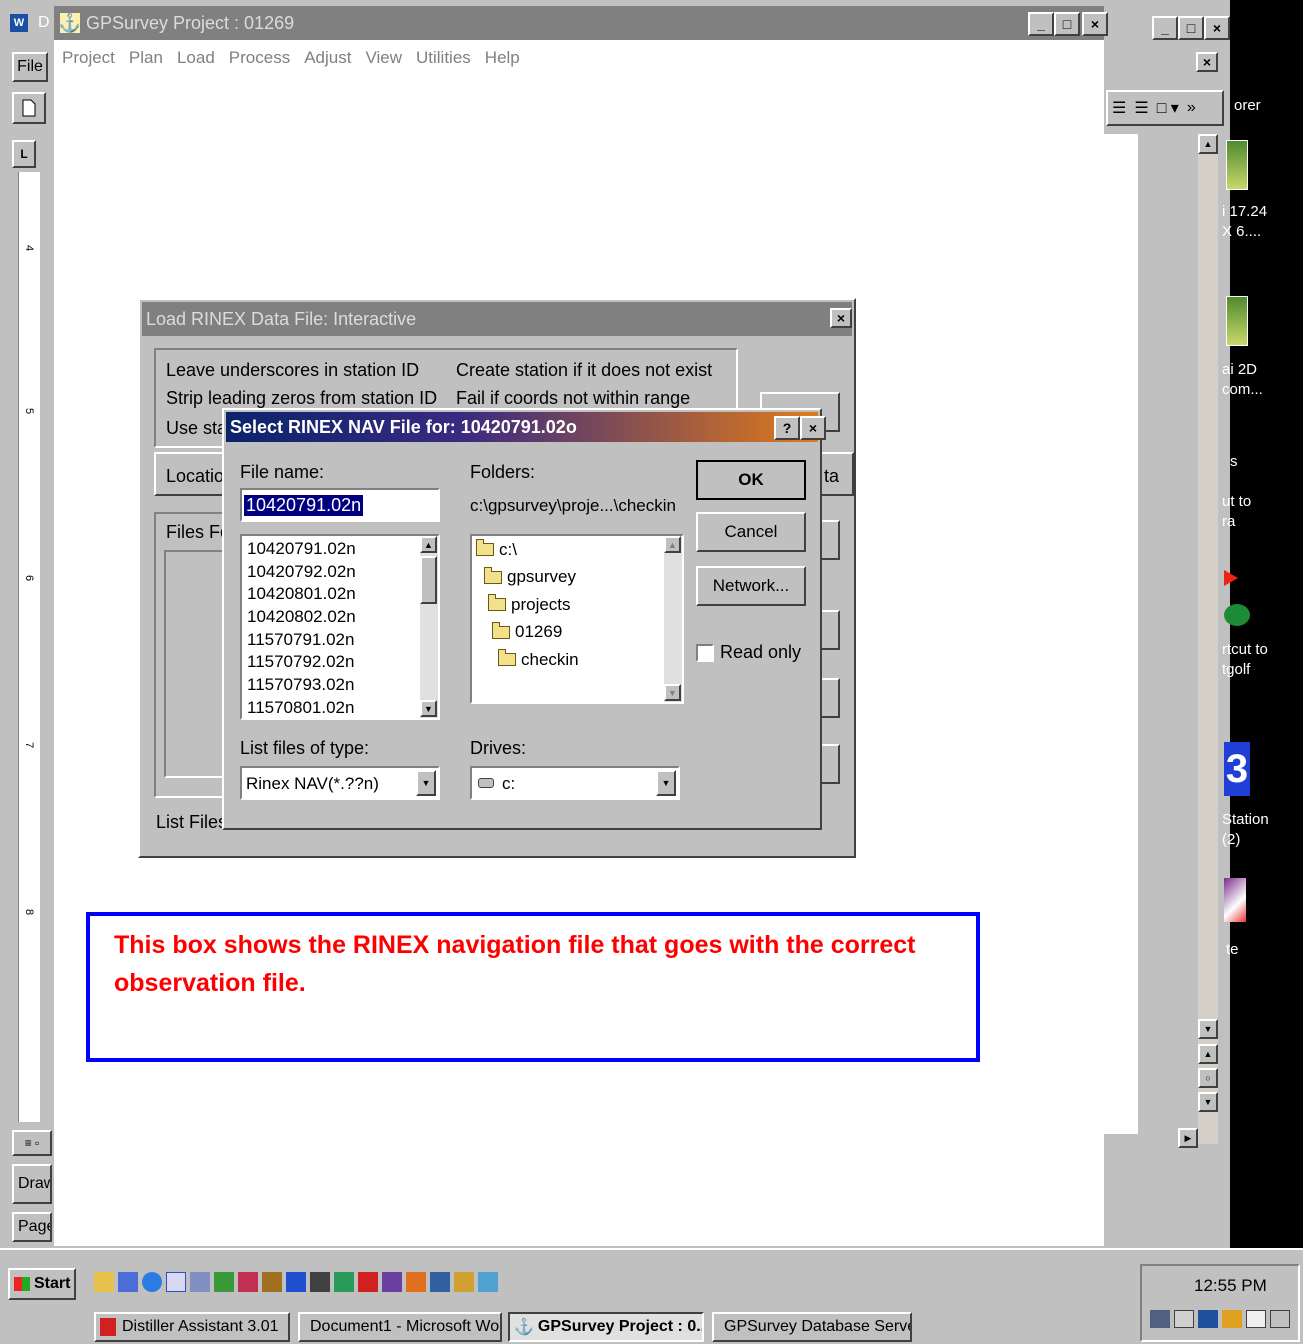 The height and width of the screenshot is (1344, 1303). What do you see at coordinates (192, 1327) in the screenshot?
I see `taskbar-item-distiller: Distiller Assistant 3.01` at bounding box center [192, 1327].